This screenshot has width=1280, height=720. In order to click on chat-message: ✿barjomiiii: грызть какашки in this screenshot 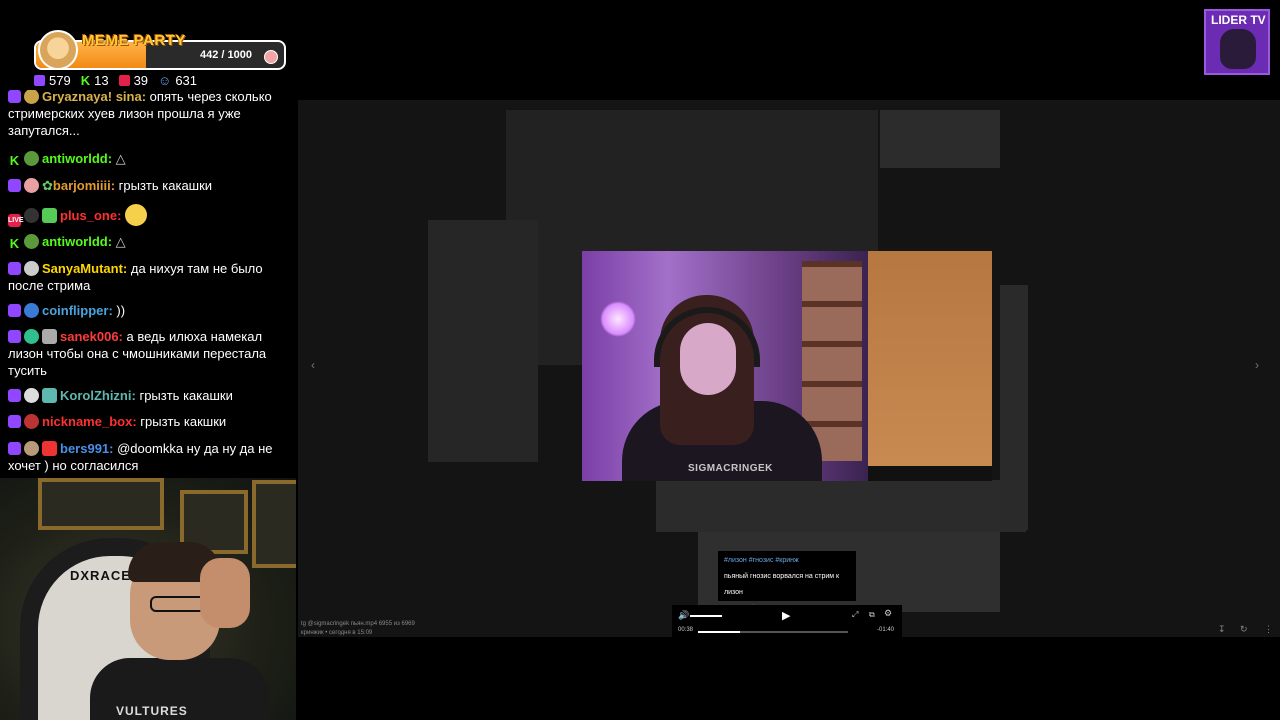, I will do `click(149, 185)`.